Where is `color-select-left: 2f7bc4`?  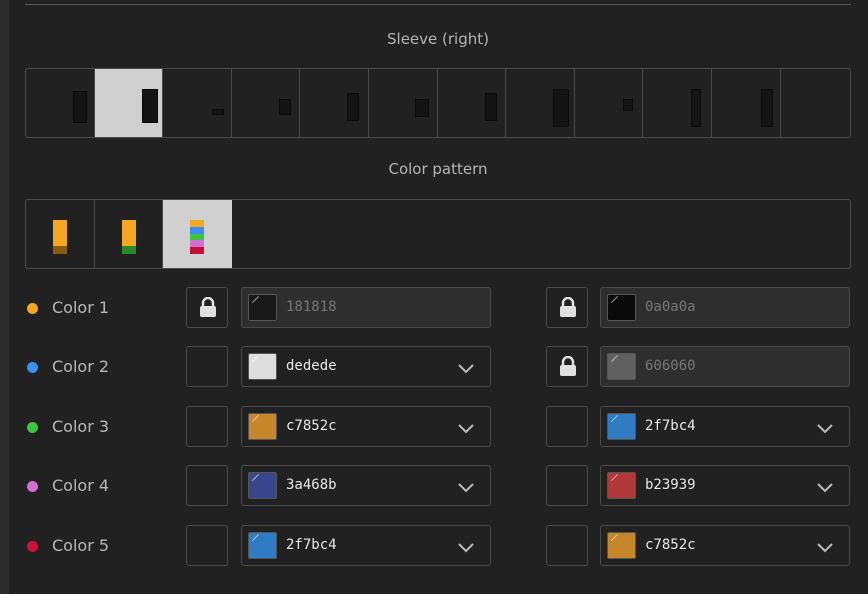
color-select-left: 2f7bc4 is located at coordinates (366, 545).